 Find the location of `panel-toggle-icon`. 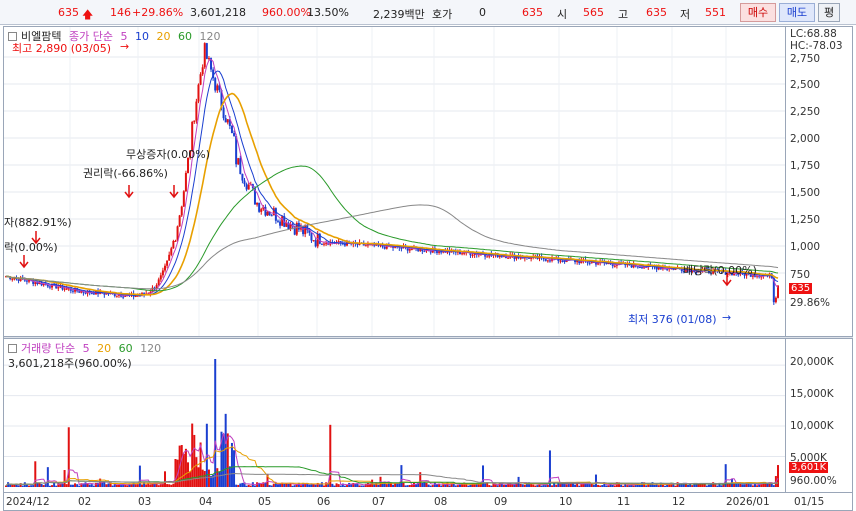

panel-toggle-icon is located at coordinates (12, 348).